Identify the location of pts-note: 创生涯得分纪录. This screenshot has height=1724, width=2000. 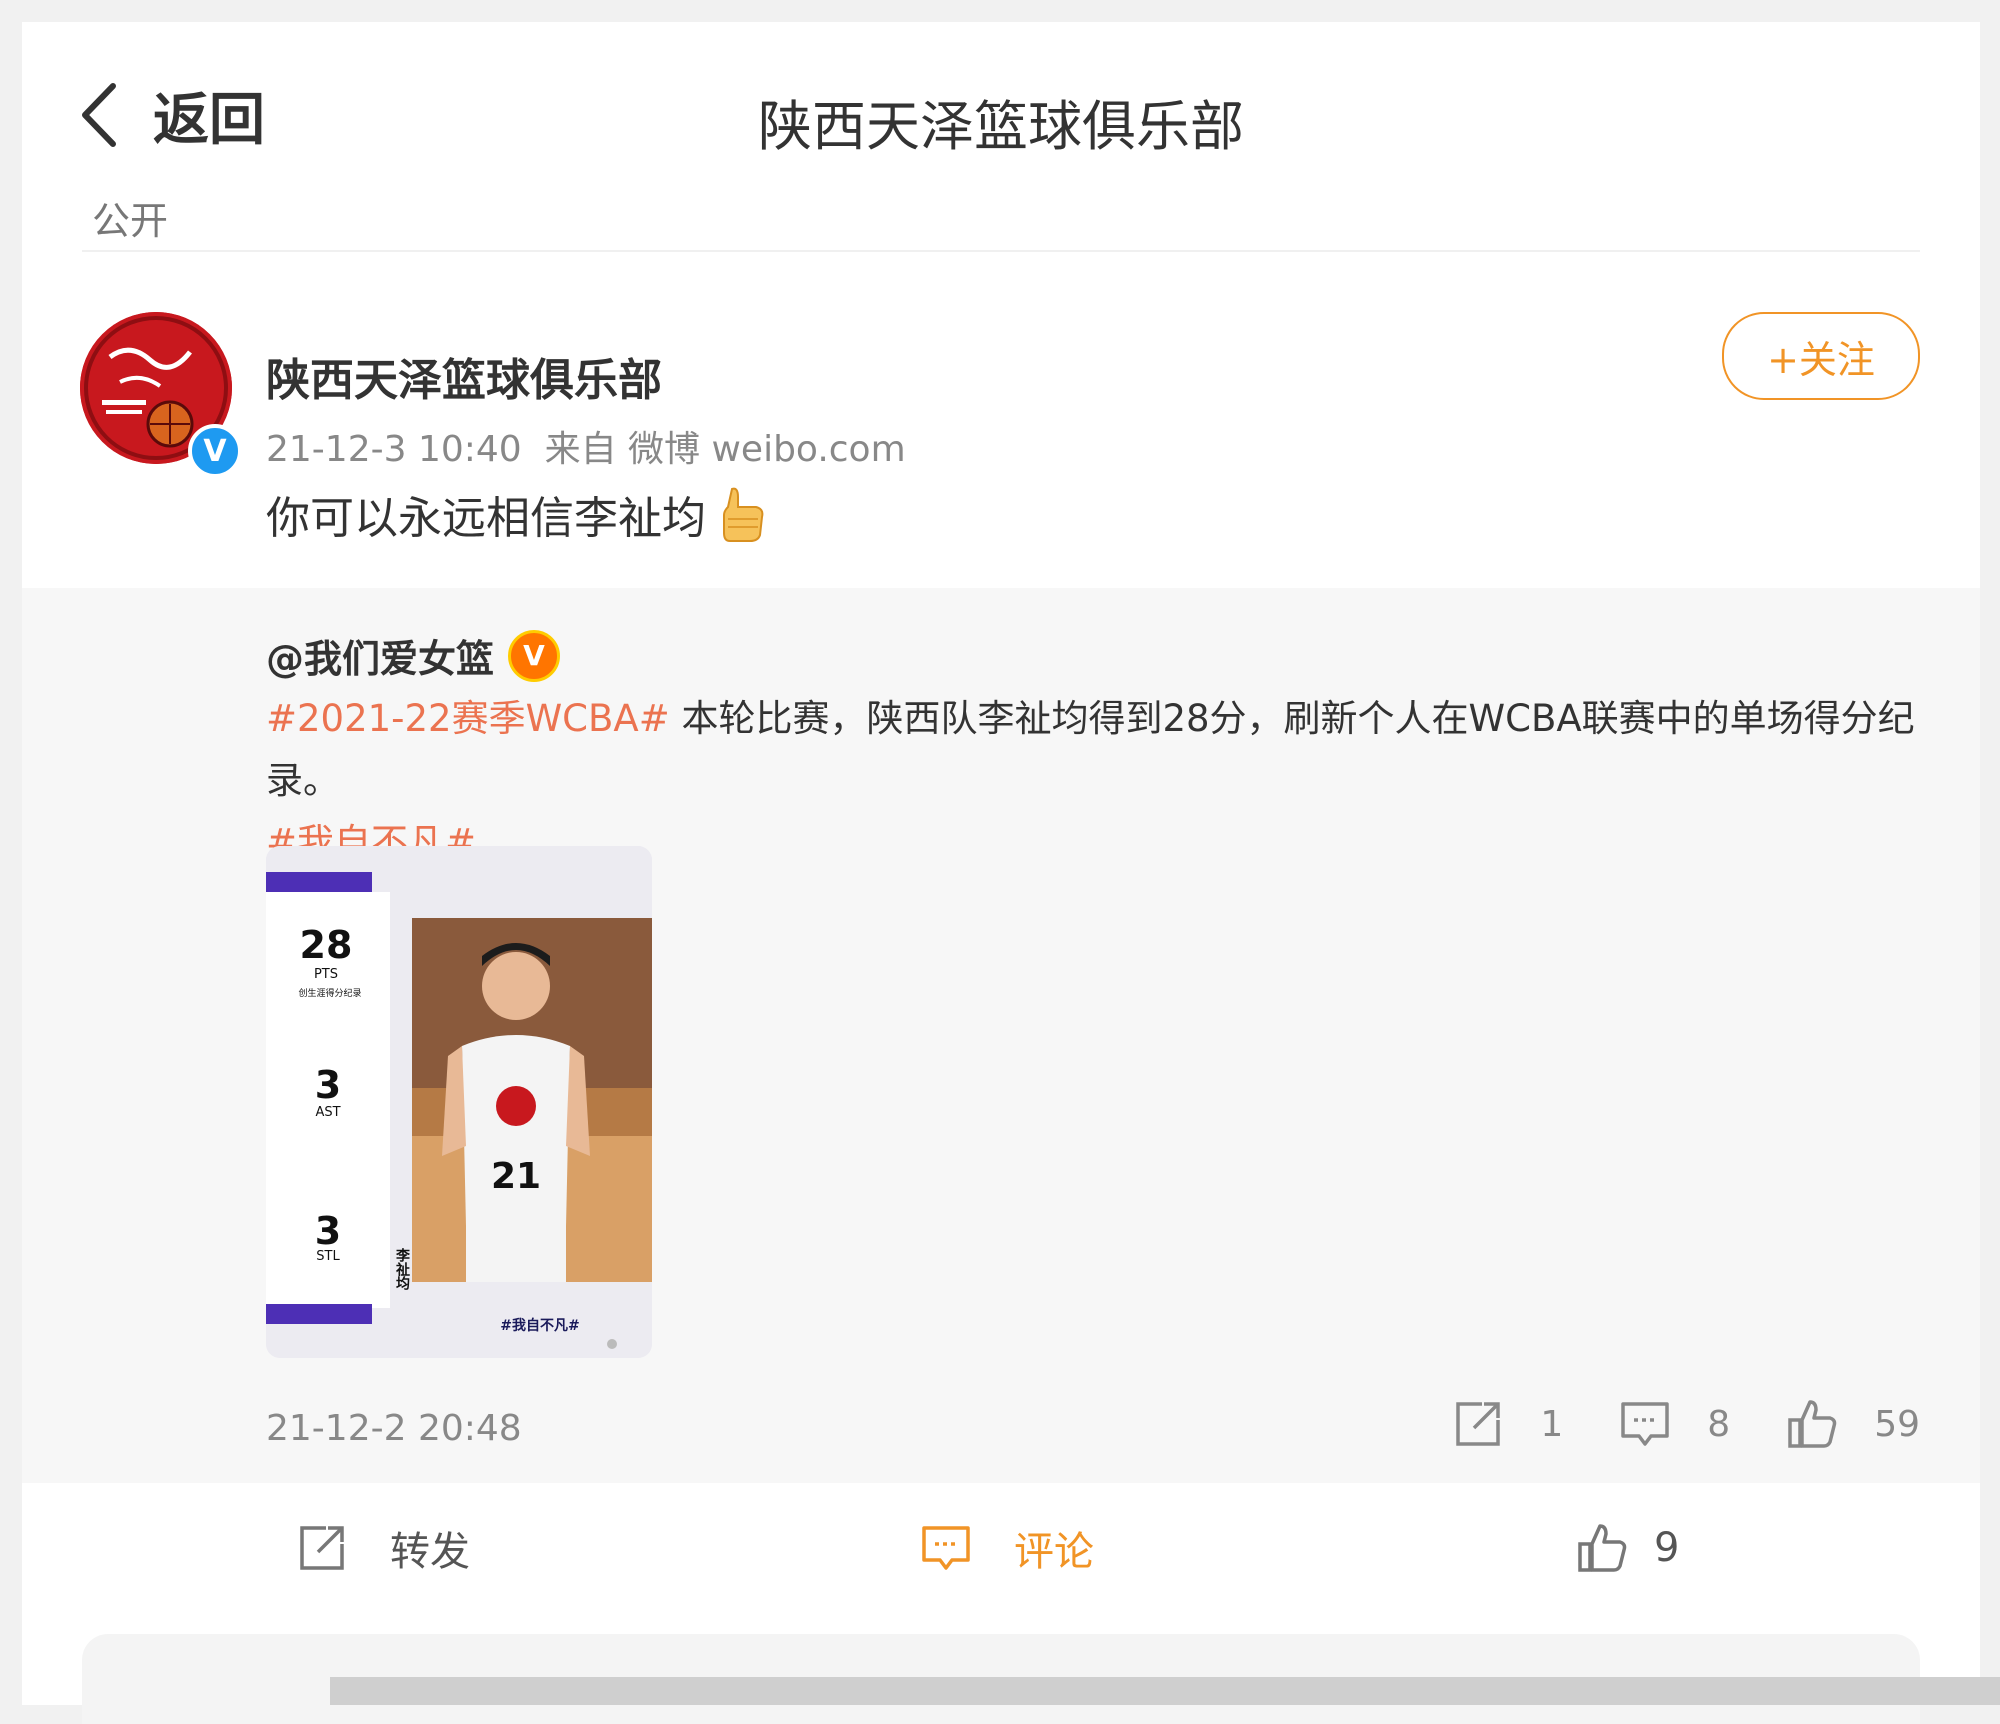
(329, 993).